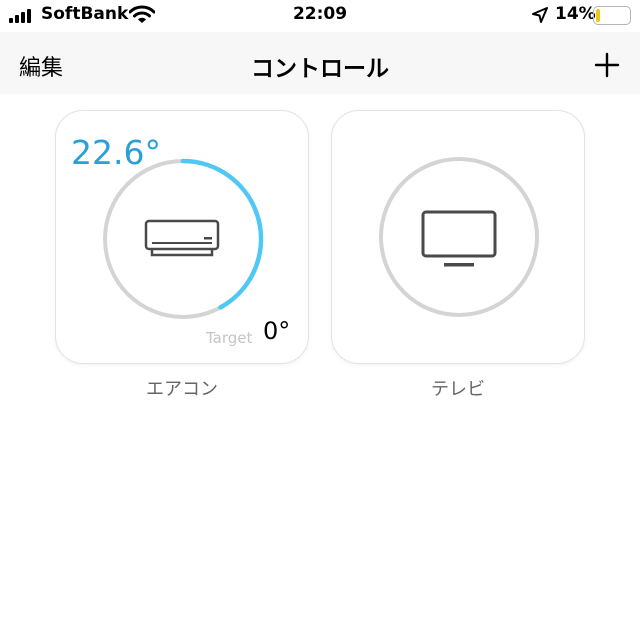 Image resolution: width=640 pixels, height=640 pixels. What do you see at coordinates (182, 389) in the screenshot?
I see `device-name-aircon: エアコン` at bounding box center [182, 389].